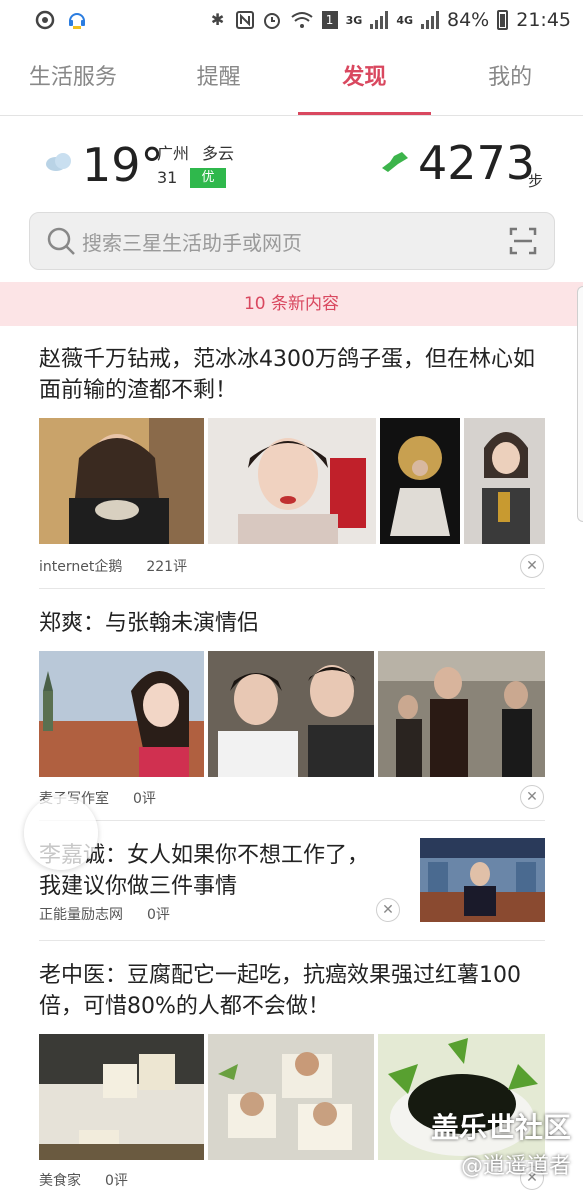  What do you see at coordinates (354, 20) in the screenshot?
I see `network-type-1: 3G` at bounding box center [354, 20].